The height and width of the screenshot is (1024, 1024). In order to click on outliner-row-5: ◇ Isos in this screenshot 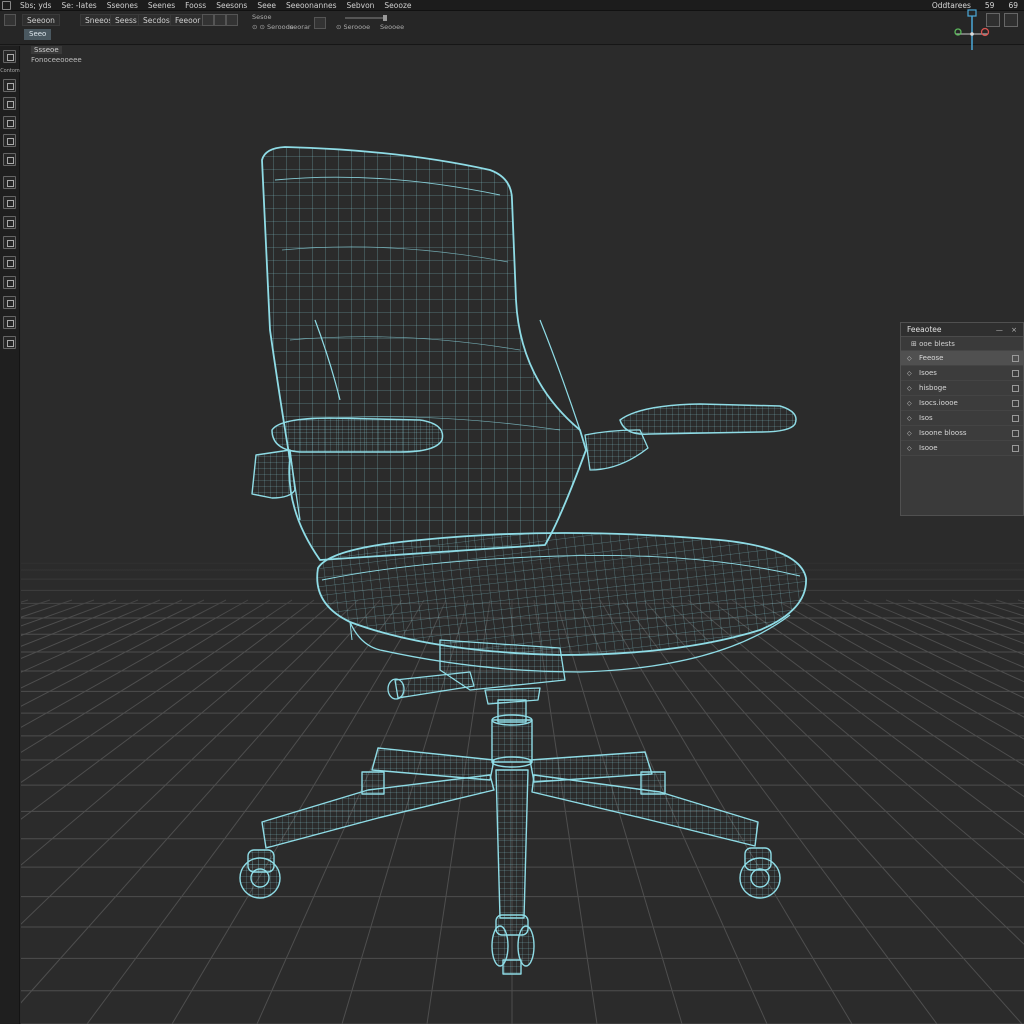, I will do `click(962, 418)`.